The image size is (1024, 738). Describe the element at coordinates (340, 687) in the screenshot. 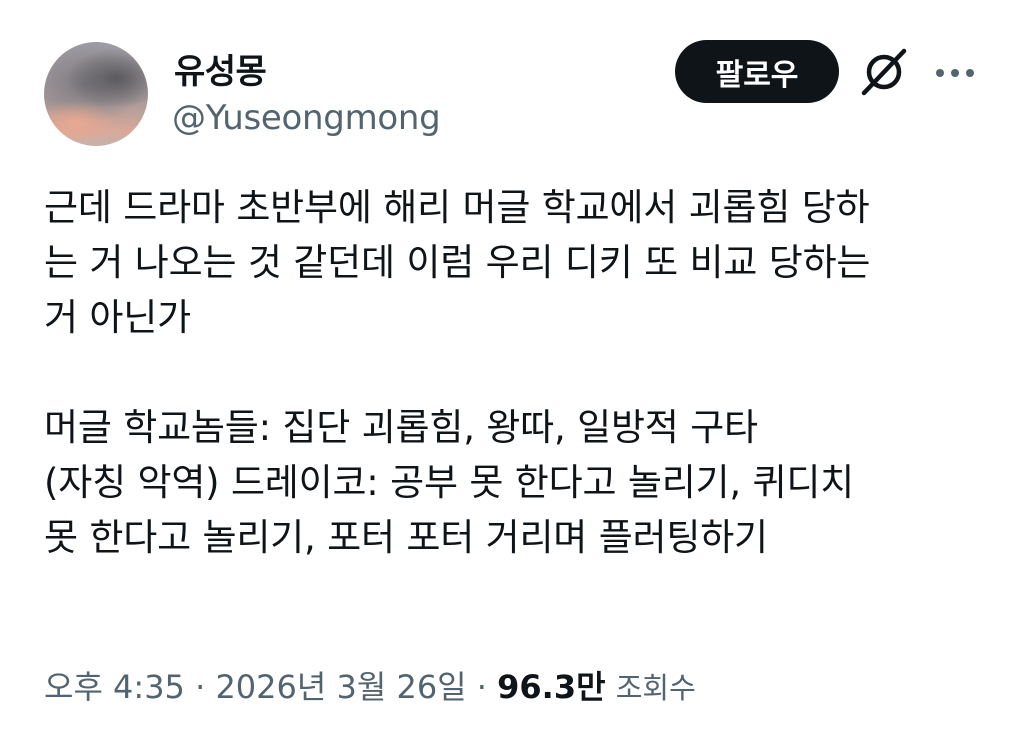

I see `tweet-date: 2026년 3월 26일` at that location.